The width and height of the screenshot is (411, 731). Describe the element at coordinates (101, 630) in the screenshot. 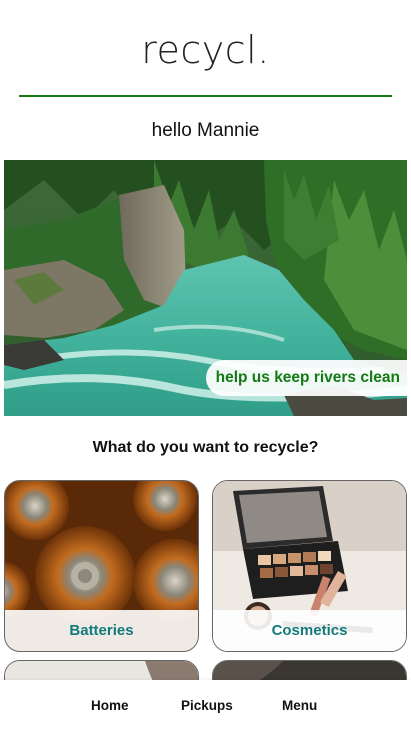

I see `category-label: Batteries` at that location.